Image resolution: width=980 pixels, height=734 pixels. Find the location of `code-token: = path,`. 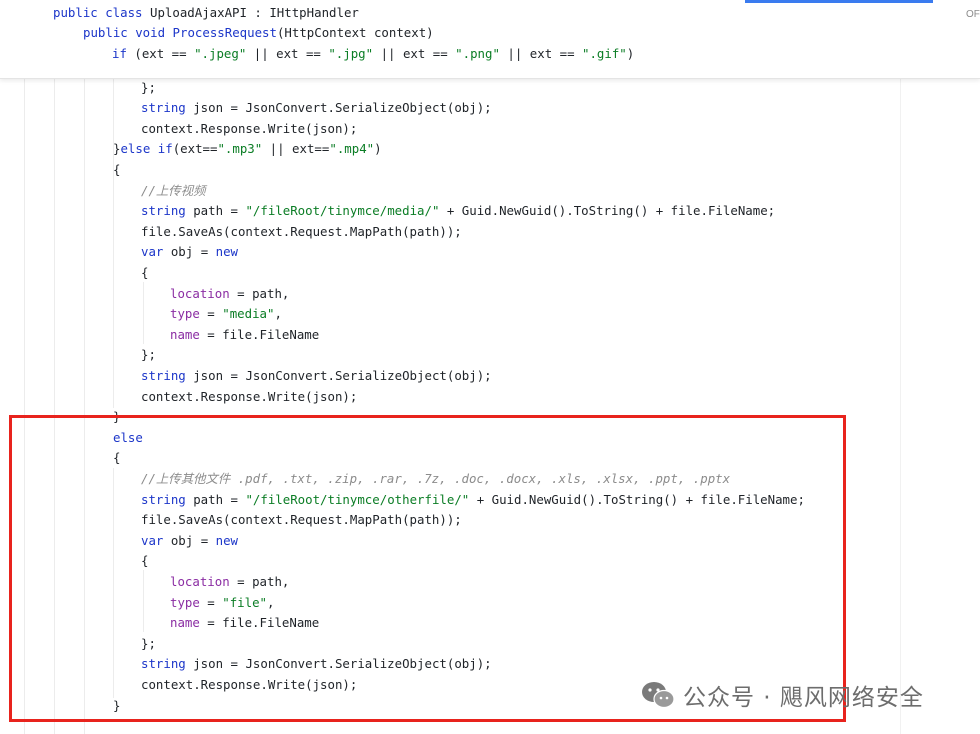

code-token: = path, is located at coordinates (259, 293).